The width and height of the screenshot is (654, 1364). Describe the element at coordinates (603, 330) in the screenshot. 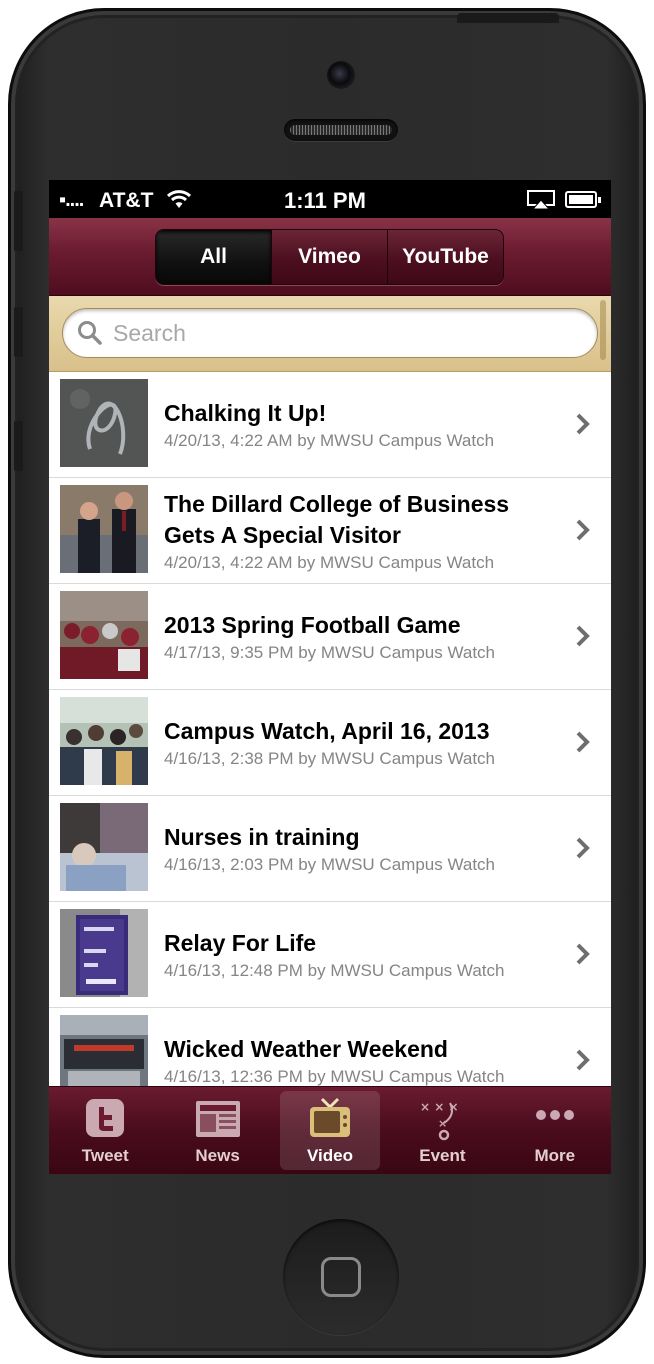

I see `scroll-indicator` at that location.